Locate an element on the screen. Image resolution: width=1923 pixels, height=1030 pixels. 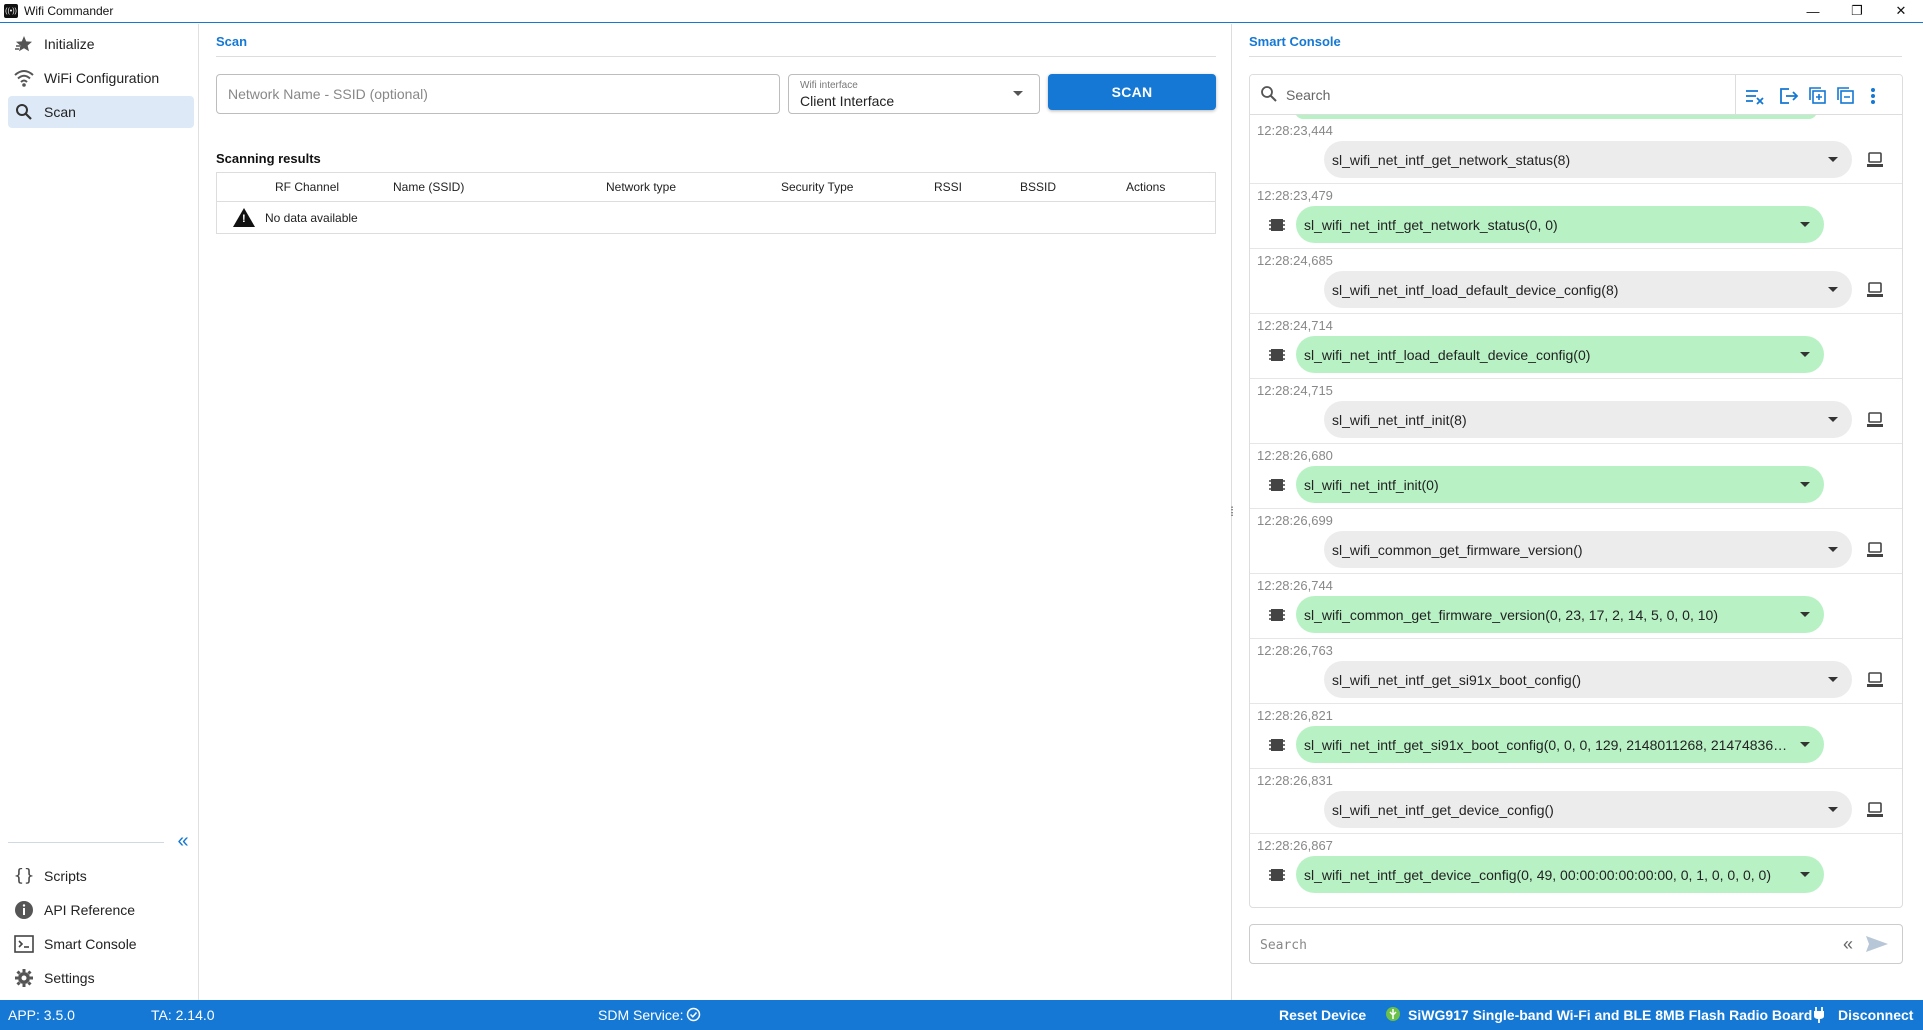
collapse-icon: « is located at coordinates (1848, 944).